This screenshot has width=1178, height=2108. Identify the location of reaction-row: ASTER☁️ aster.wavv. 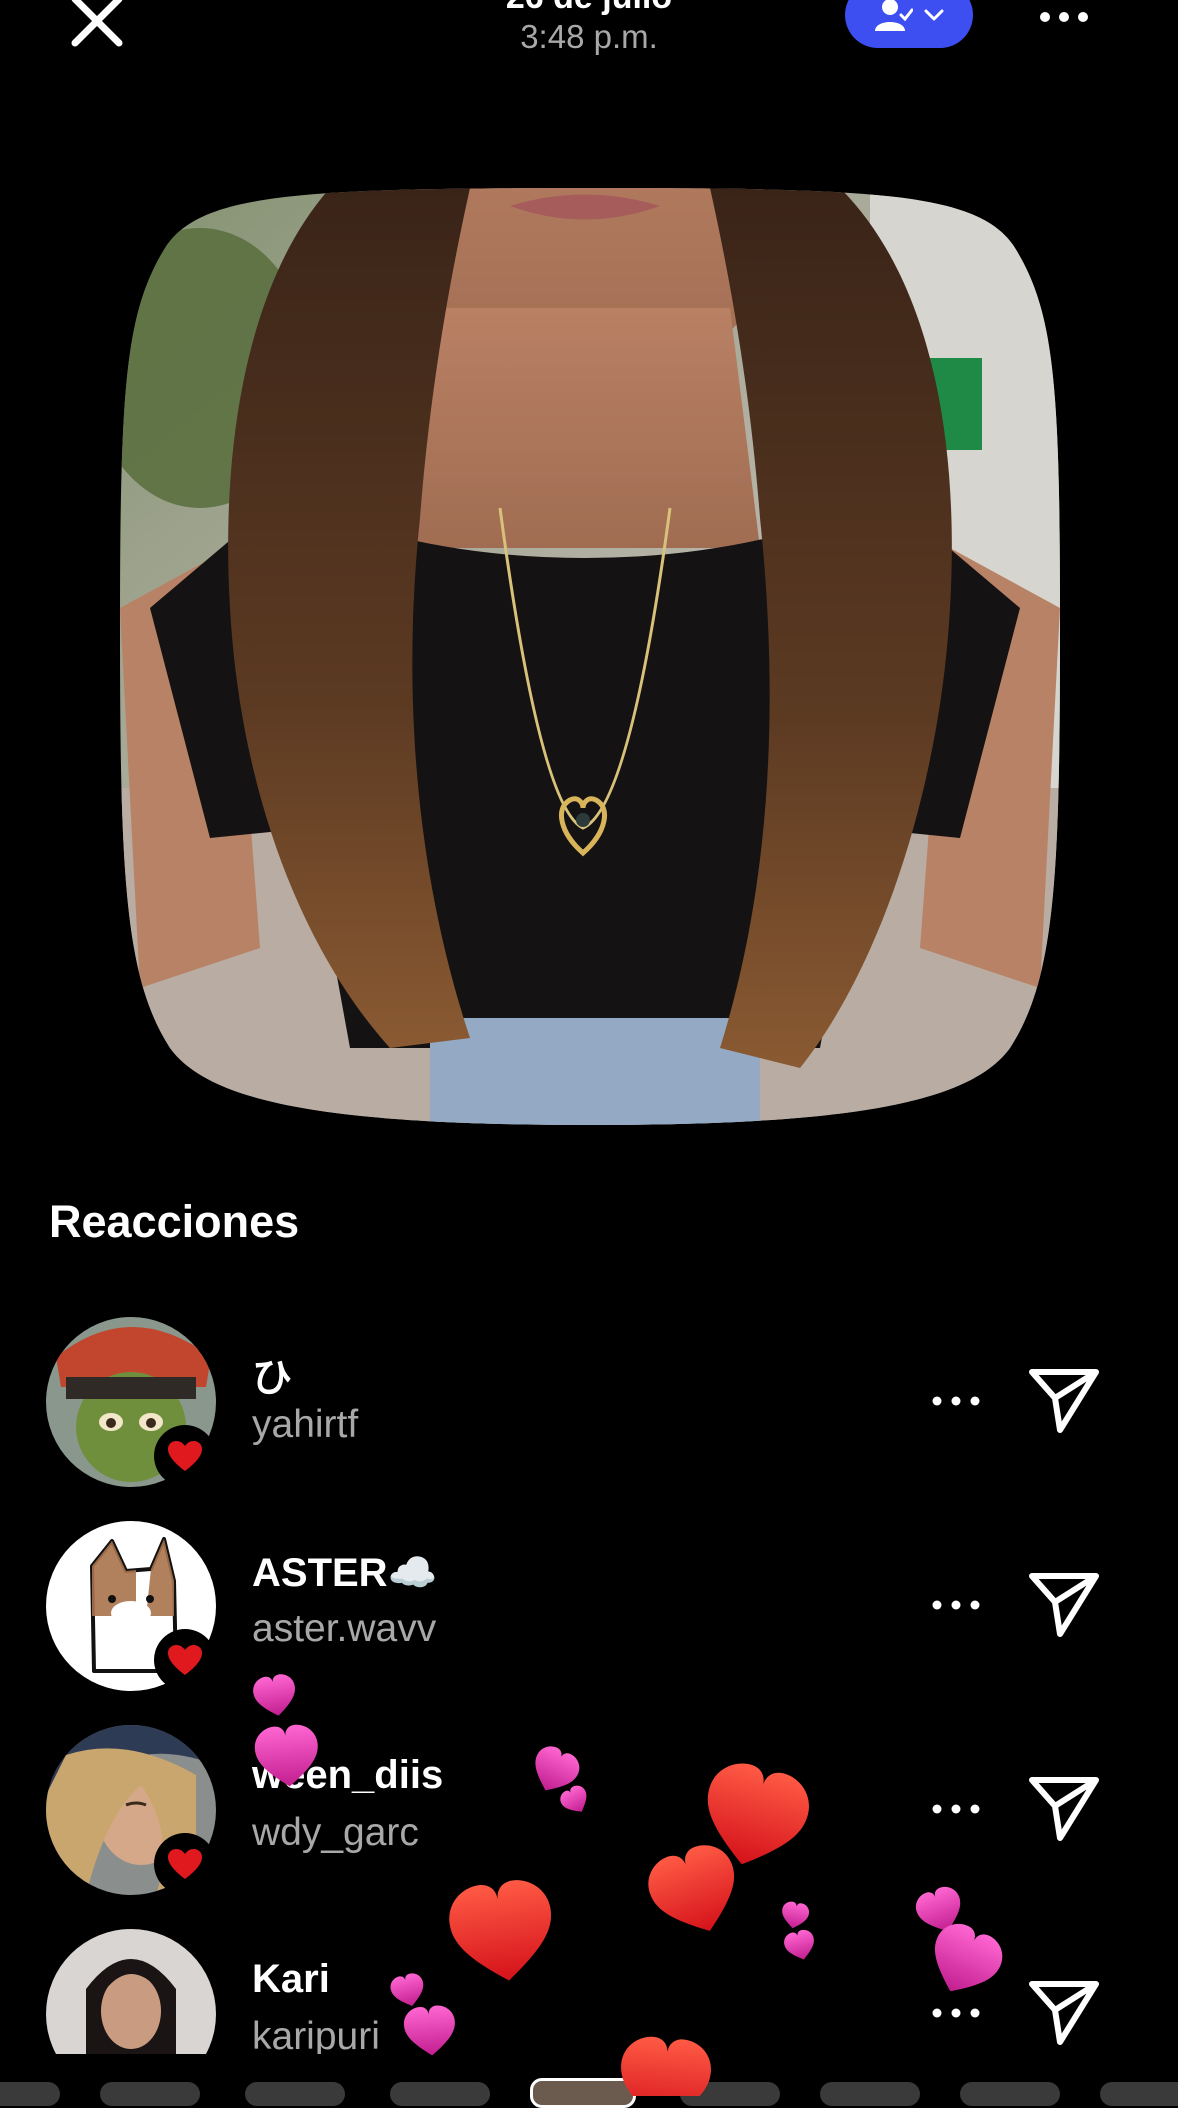
(589, 1608).